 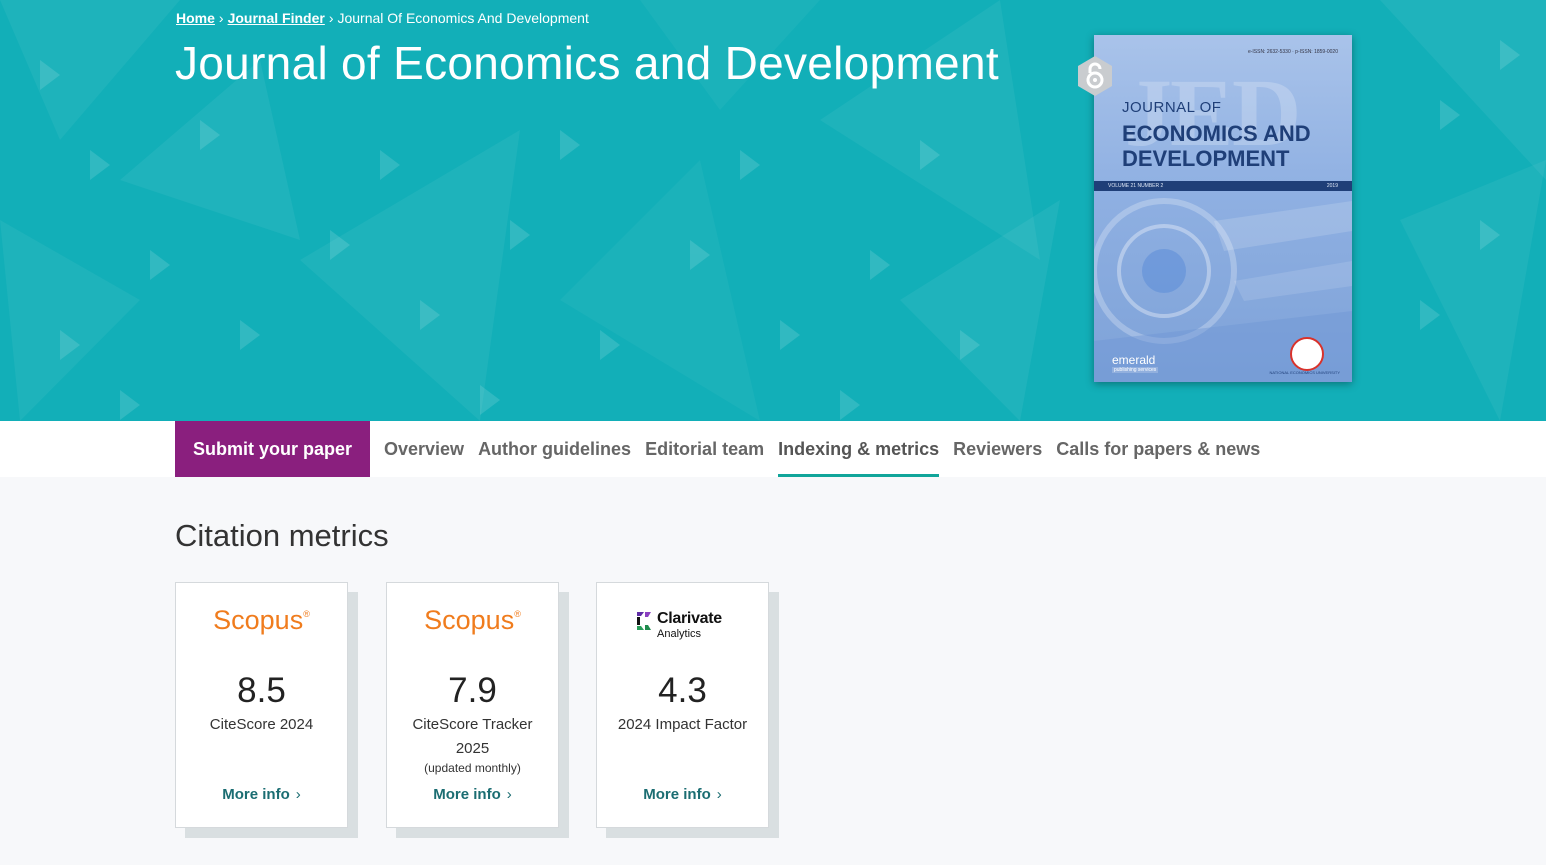 I want to click on citation-metrics-heading: Citation metrics, so click(x=282, y=535).